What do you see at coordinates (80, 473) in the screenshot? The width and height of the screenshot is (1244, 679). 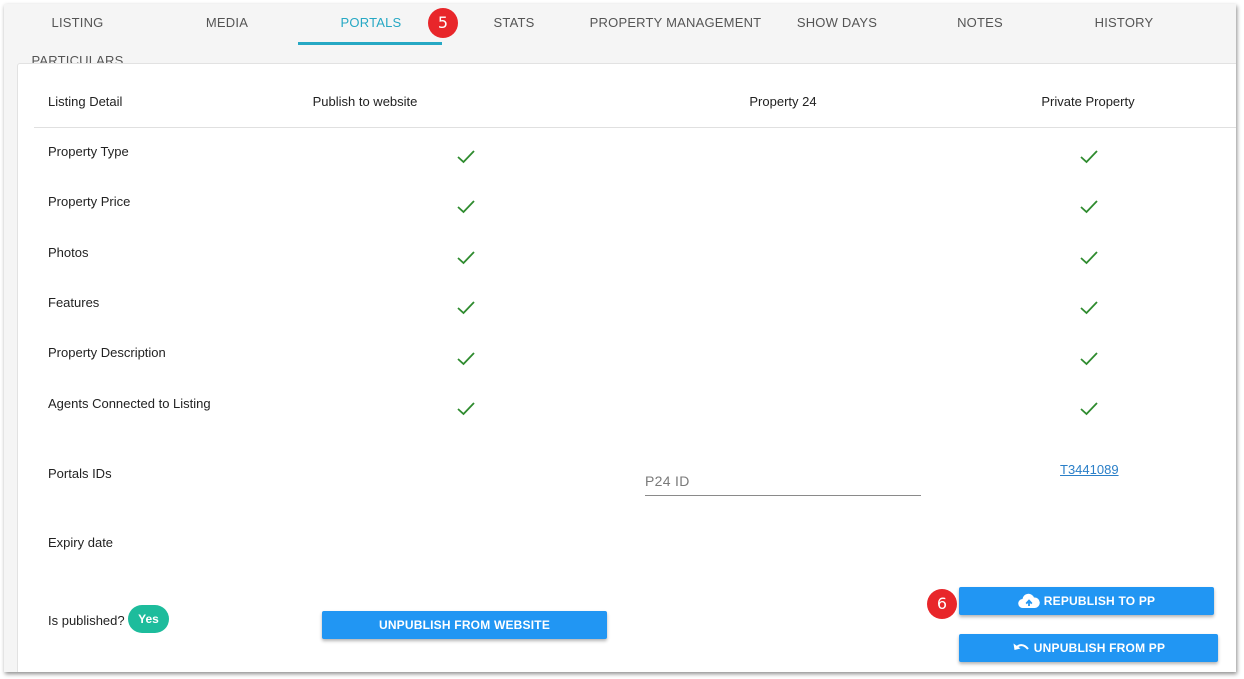 I see `portals-ids-label: Portals IDs` at bounding box center [80, 473].